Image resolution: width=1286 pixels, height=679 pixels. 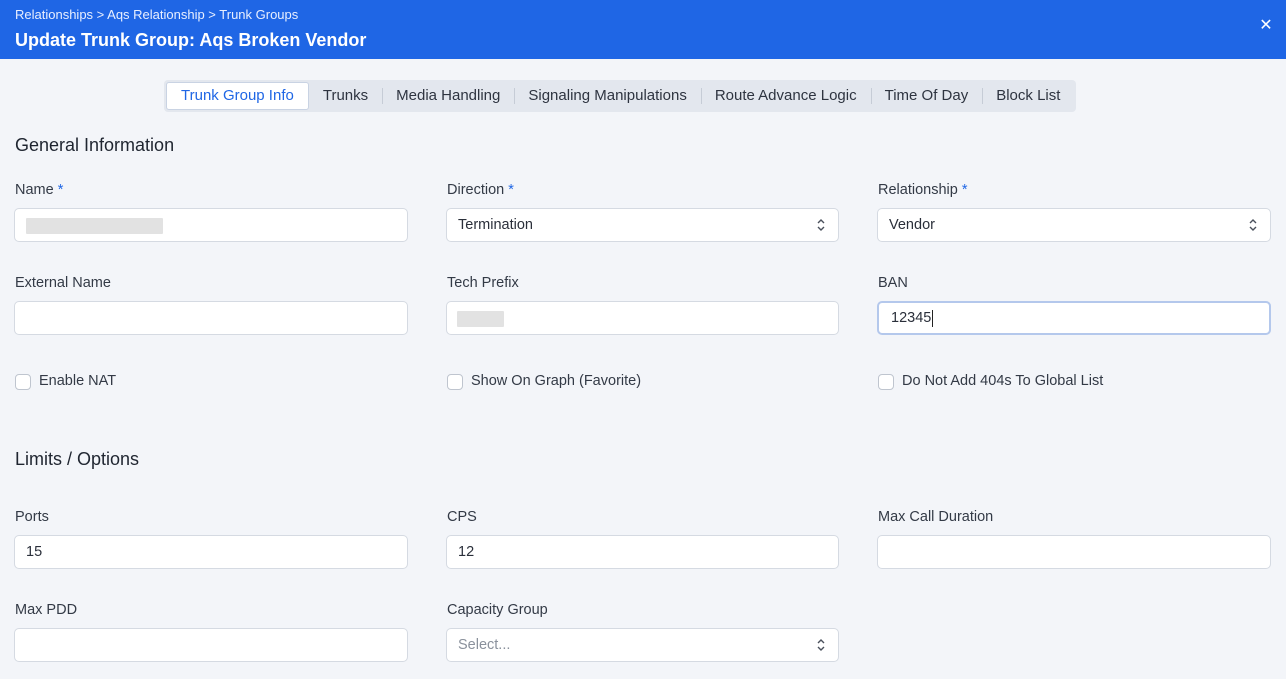 What do you see at coordinates (556, 381) in the screenshot?
I see `show-on-graph-label: Show On Graph (Favorite)` at bounding box center [556, 381].